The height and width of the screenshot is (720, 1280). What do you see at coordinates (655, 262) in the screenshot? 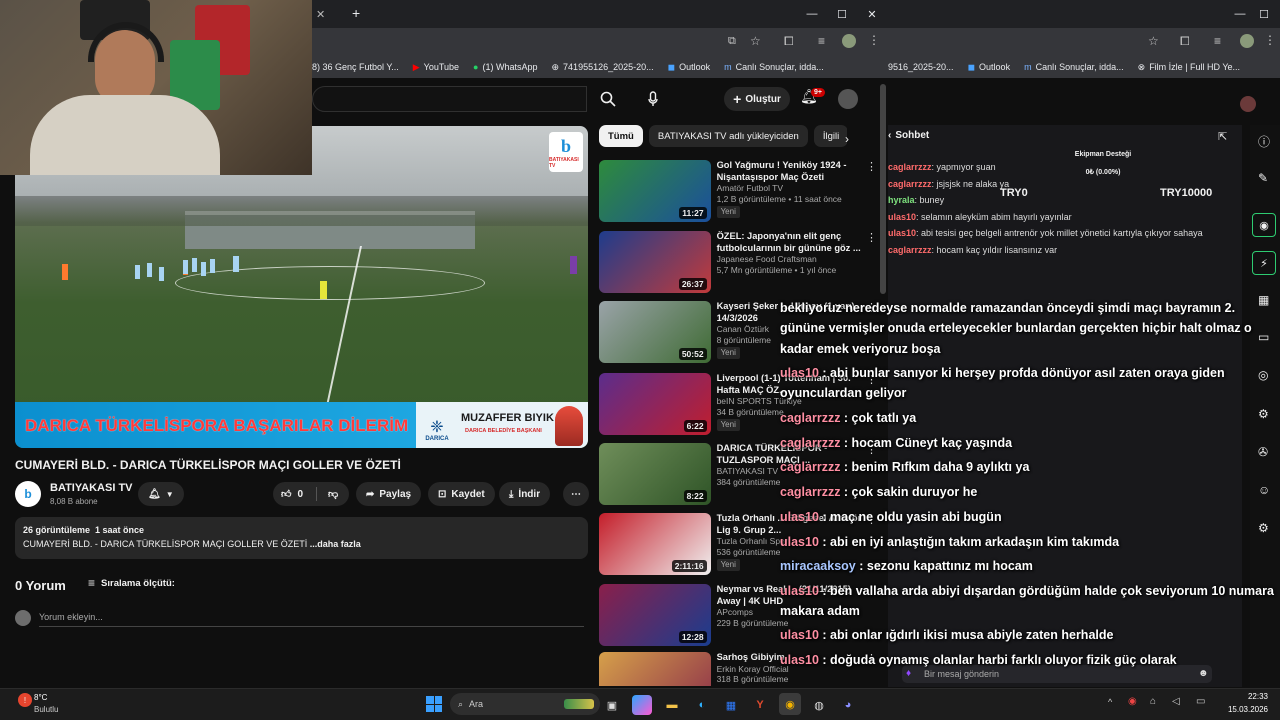
I see `video-thumbnail: 26:37` at bounding box center [655, 262].